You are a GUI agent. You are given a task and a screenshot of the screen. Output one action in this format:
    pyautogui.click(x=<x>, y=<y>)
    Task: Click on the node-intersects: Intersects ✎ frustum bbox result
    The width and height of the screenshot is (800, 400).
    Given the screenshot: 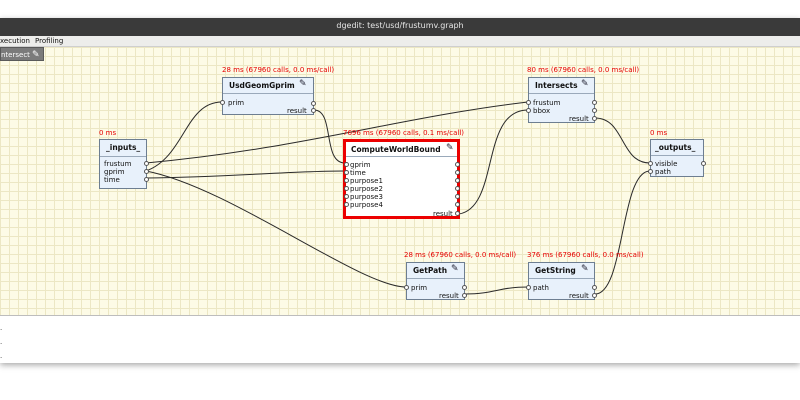 What is the action you would take?
    pyautogui.click(x=561, y=100)
    